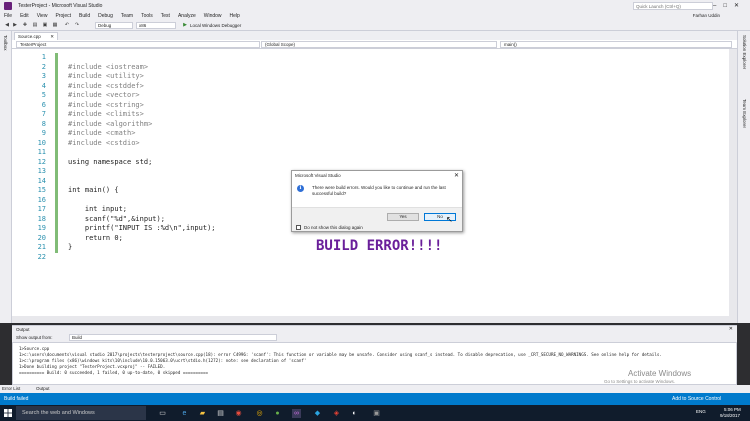 The image size is (750, 421). Describe the element at coordinates (744, 52) in the screenshot. I see `solution-explorer-tab: Solution Explorer` at that location.